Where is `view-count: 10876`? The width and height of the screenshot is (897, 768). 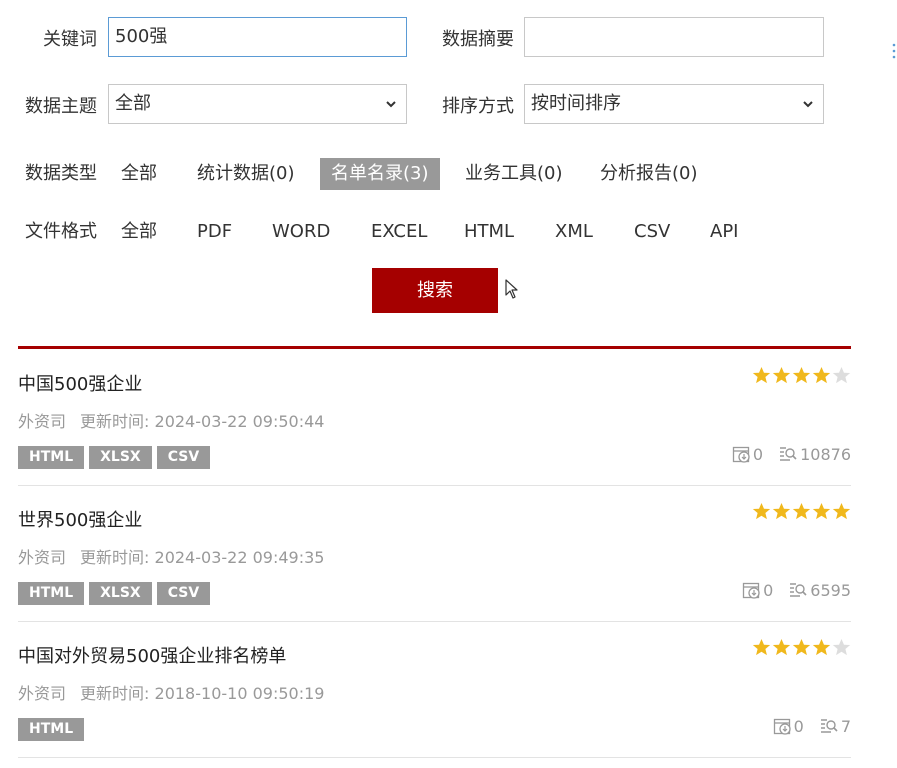 view-count: 10876 is located at coordinates (815, 454).